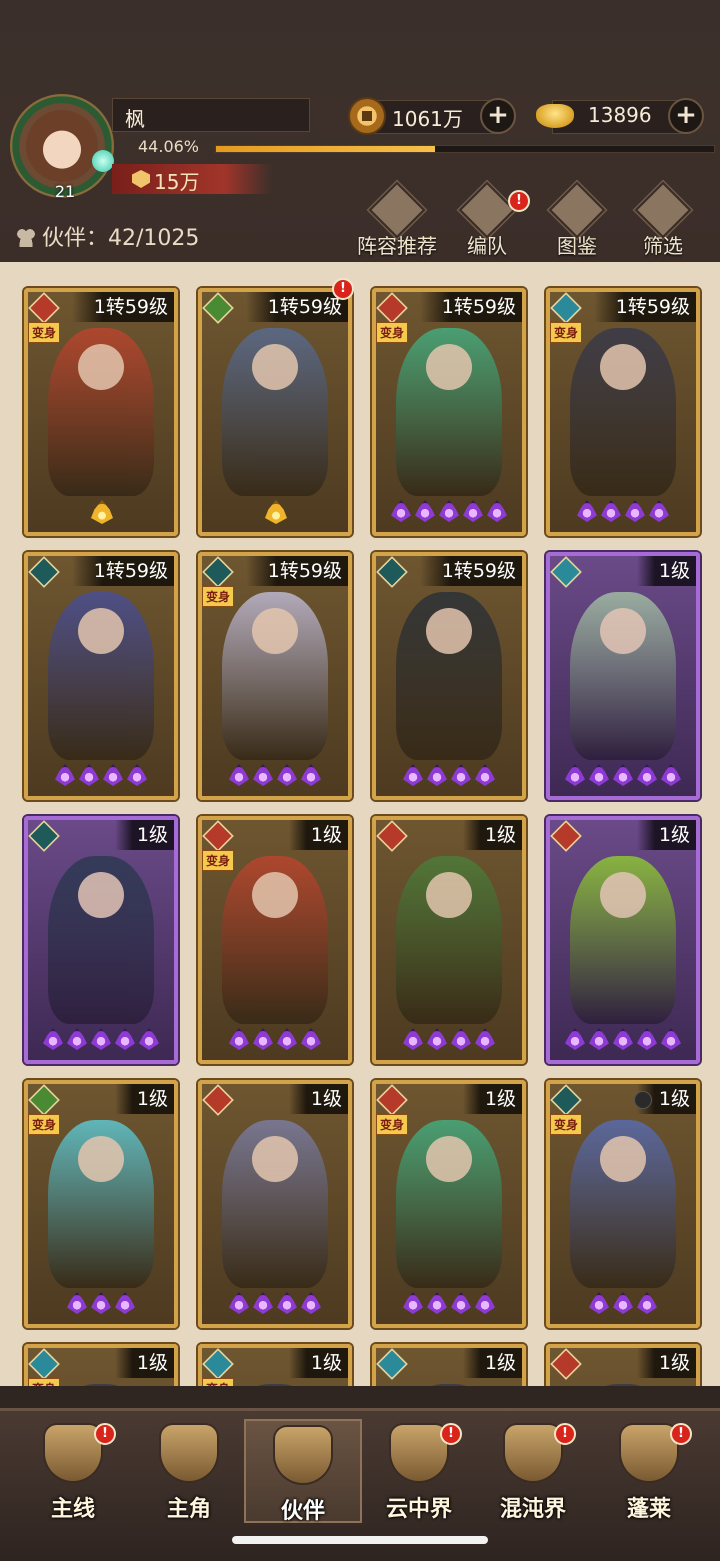  Describe the element at coordinates (107, 236) in the screenshot. I see `partner-count: 伙伴：42/1025` at that location.